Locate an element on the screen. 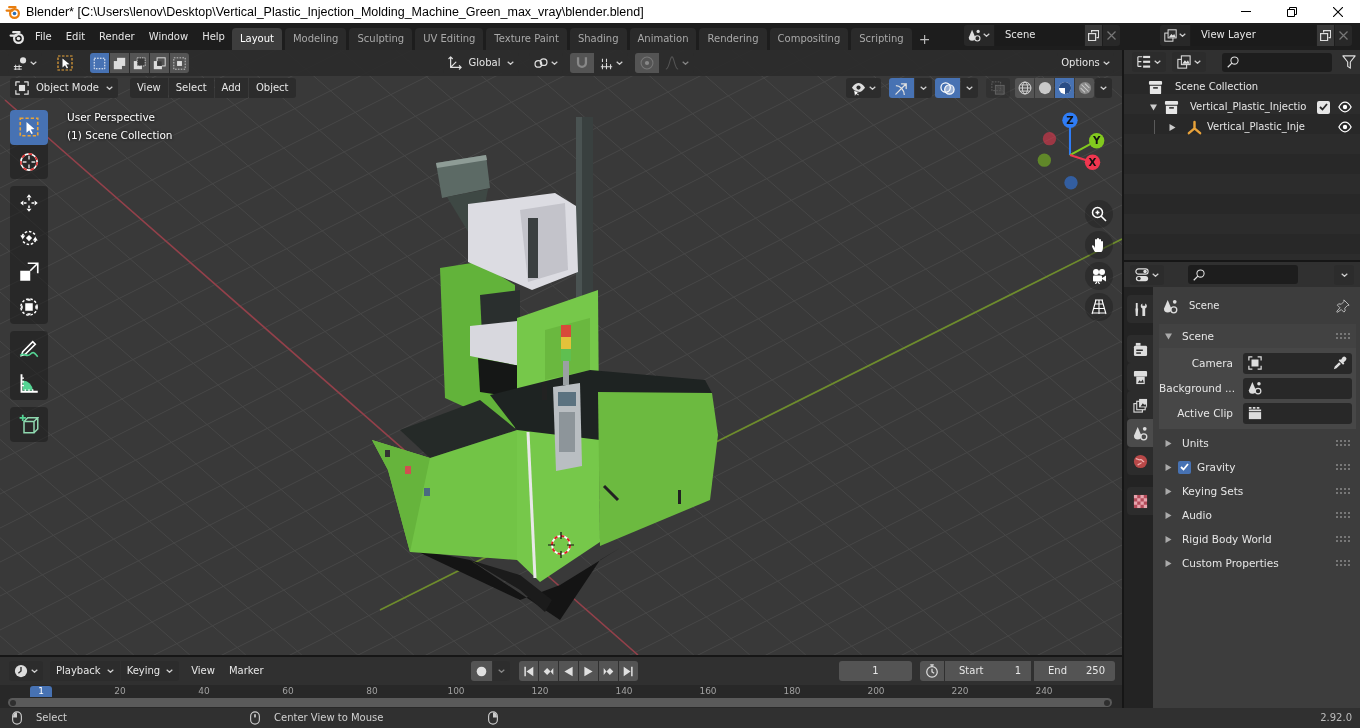  clip-field is located at coordinates (1297, 413).